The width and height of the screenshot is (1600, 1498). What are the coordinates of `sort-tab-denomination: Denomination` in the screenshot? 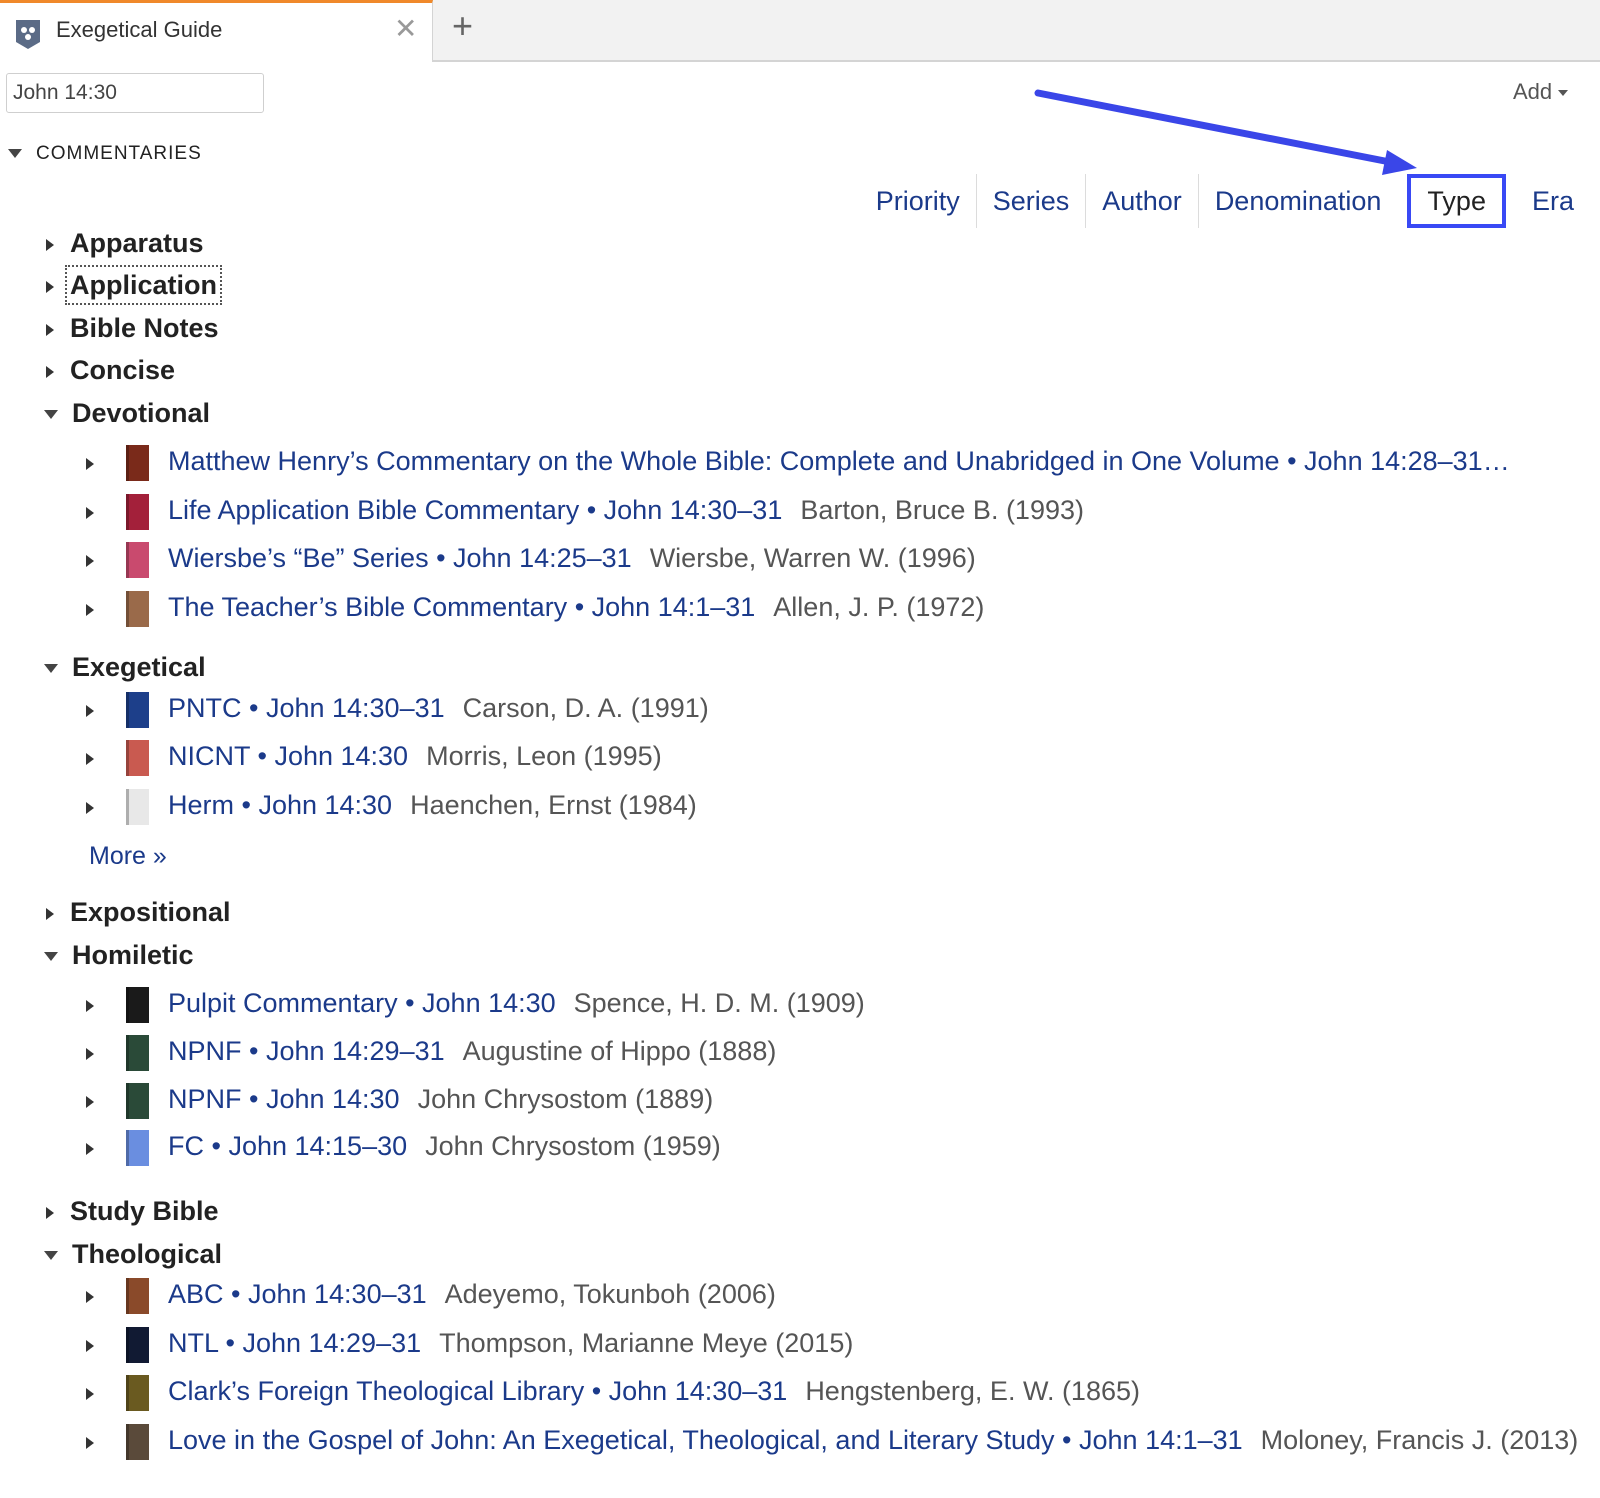 It's located at (1297, 201).